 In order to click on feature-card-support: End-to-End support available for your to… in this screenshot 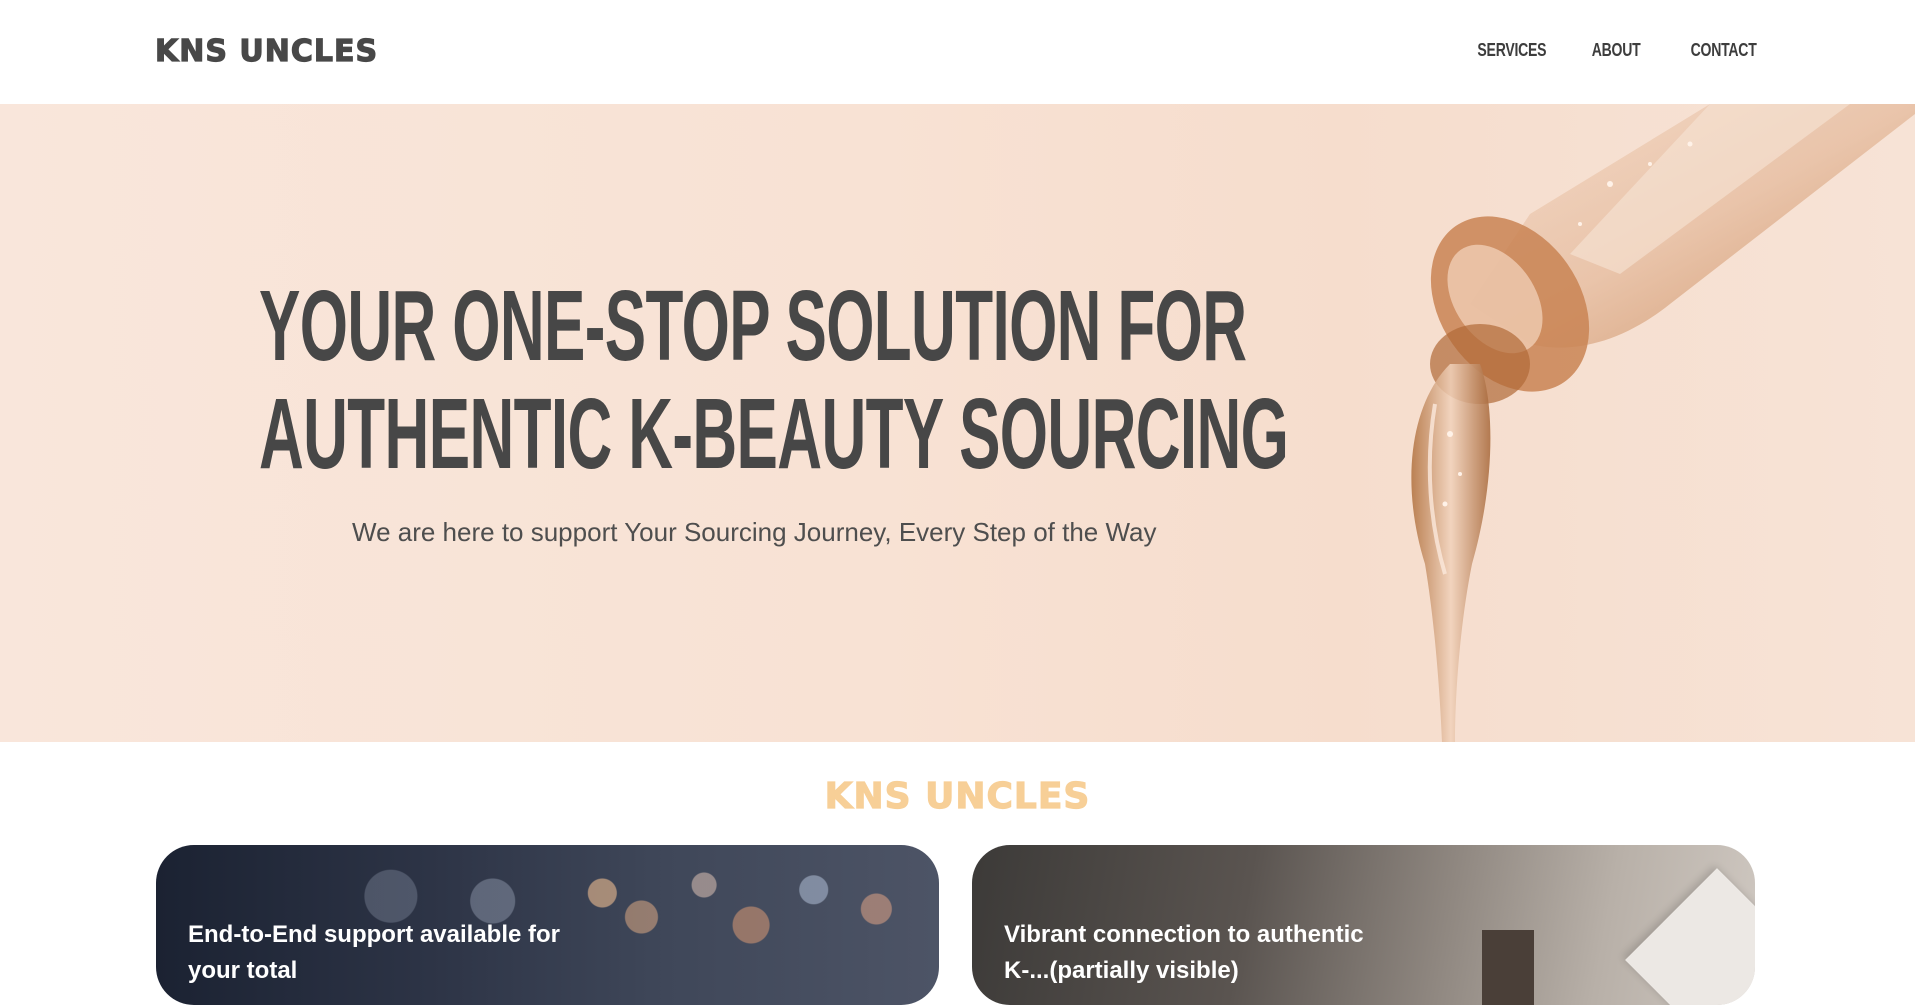, I will do `click(547, 925)`.